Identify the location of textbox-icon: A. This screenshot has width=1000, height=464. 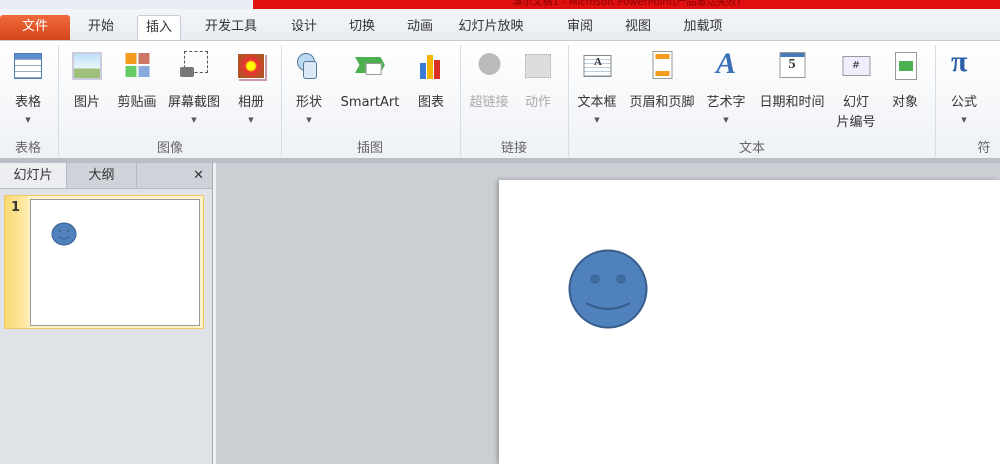
(597, 66).